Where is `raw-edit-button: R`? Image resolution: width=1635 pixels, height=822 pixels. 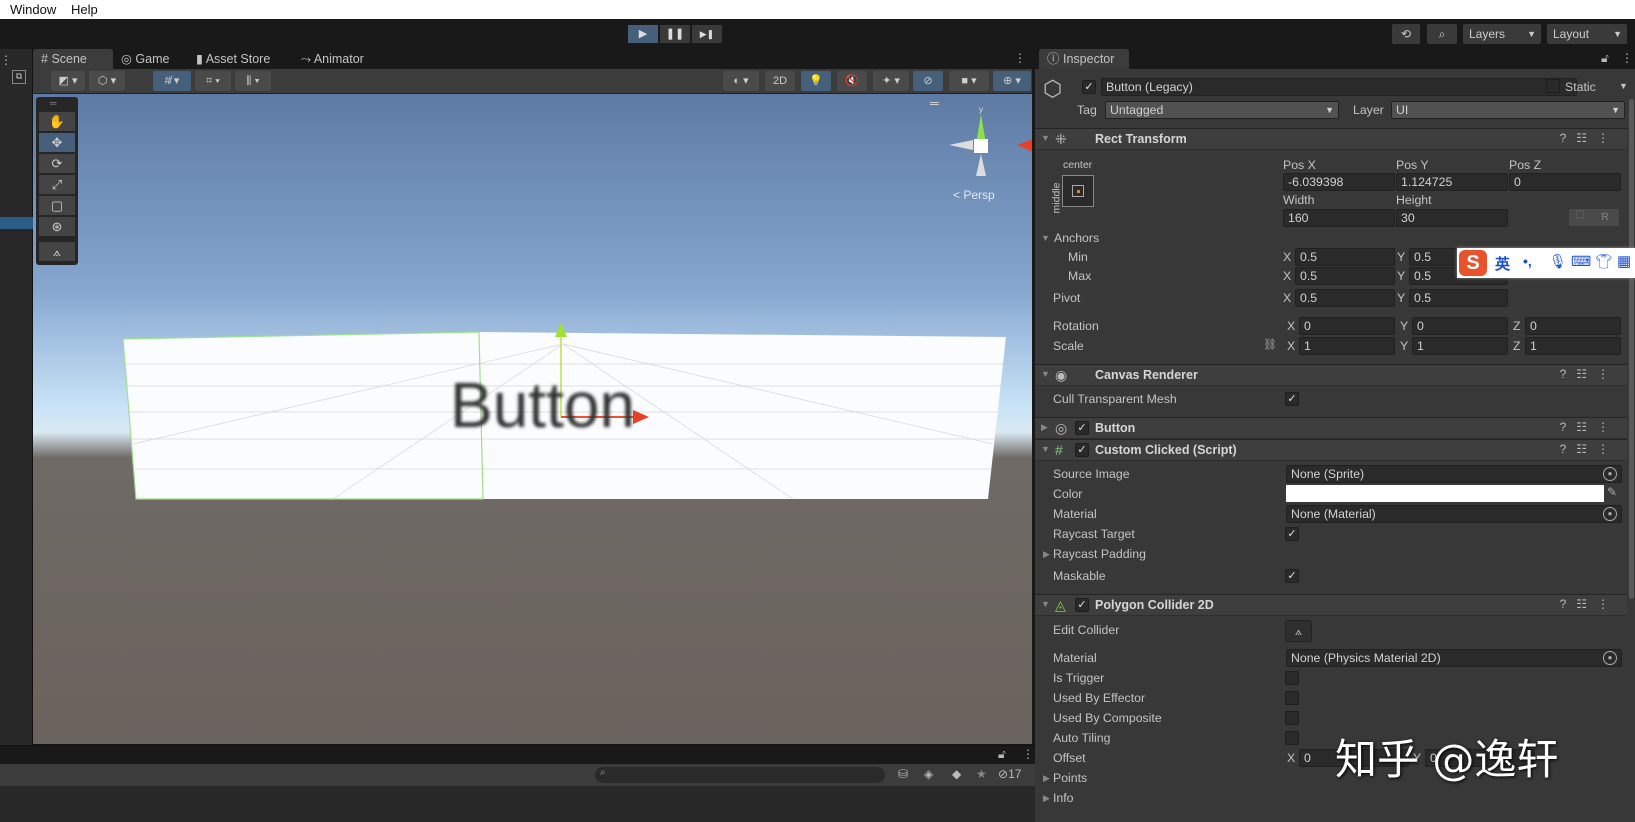
raw-edit-button: R is located at coordinates (1605, 217).